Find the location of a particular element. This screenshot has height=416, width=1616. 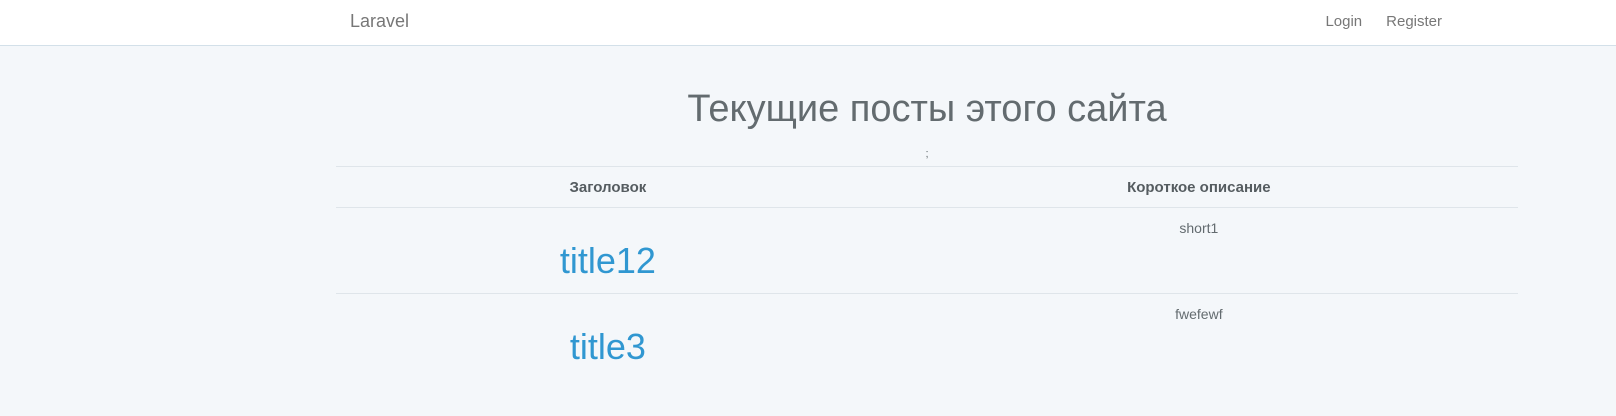

column-header-short: Короткое описание is located at coordinates (1198, 187).